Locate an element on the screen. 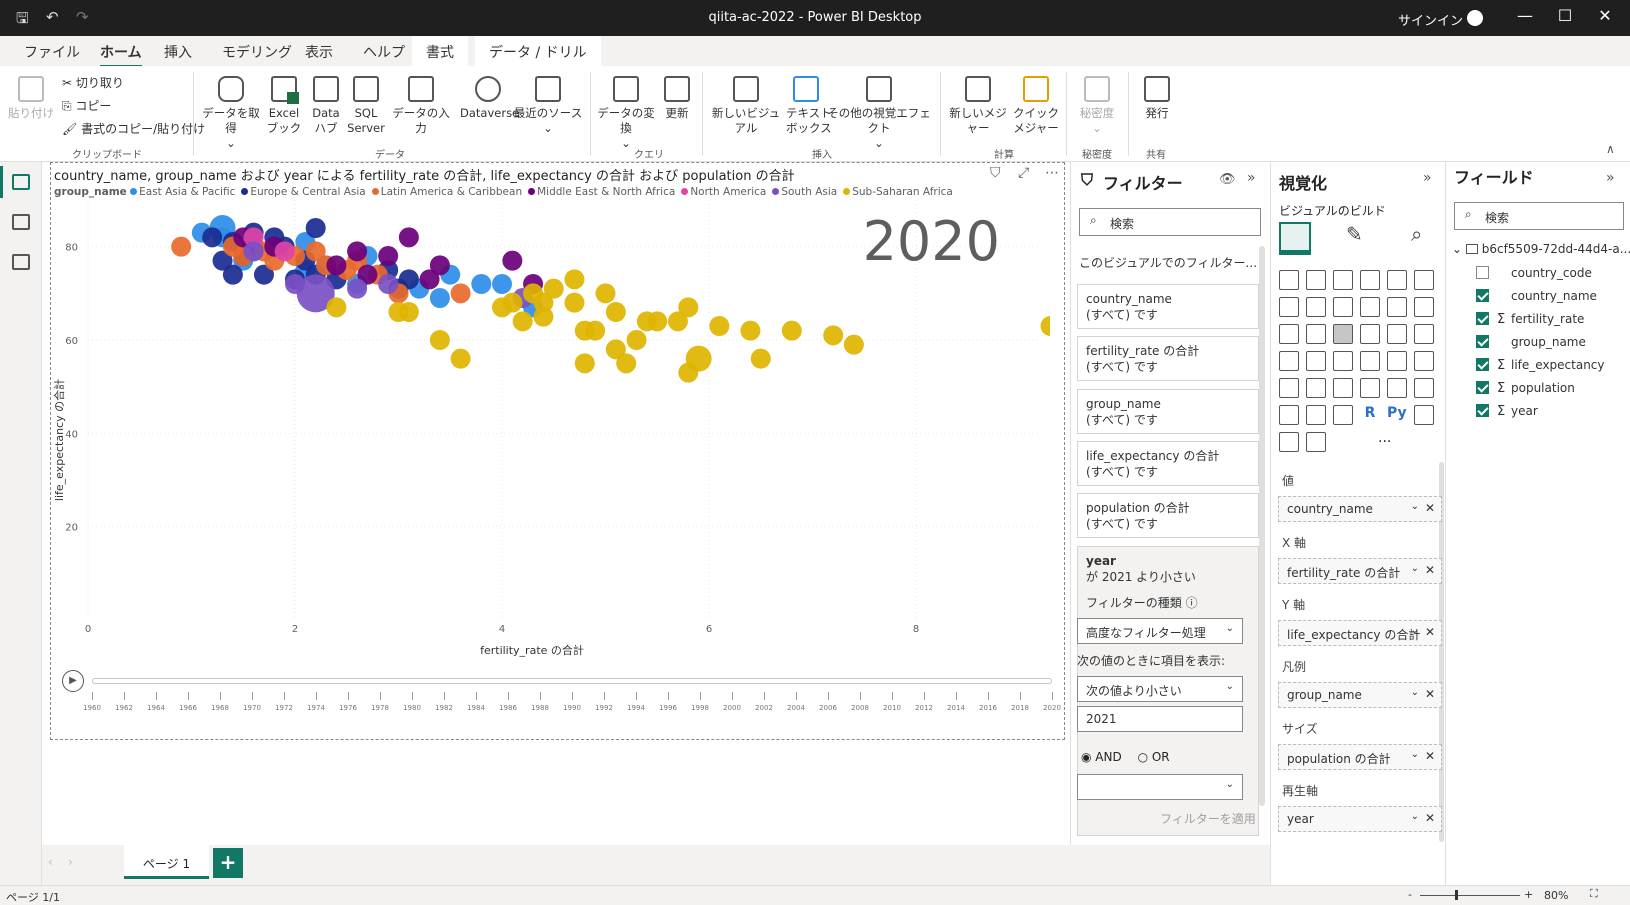 Image resolution: width=1630 pixels, height=905 pixels. recent-sources-button: 最近のソース ⌄ is located at coordinates (548, 106).